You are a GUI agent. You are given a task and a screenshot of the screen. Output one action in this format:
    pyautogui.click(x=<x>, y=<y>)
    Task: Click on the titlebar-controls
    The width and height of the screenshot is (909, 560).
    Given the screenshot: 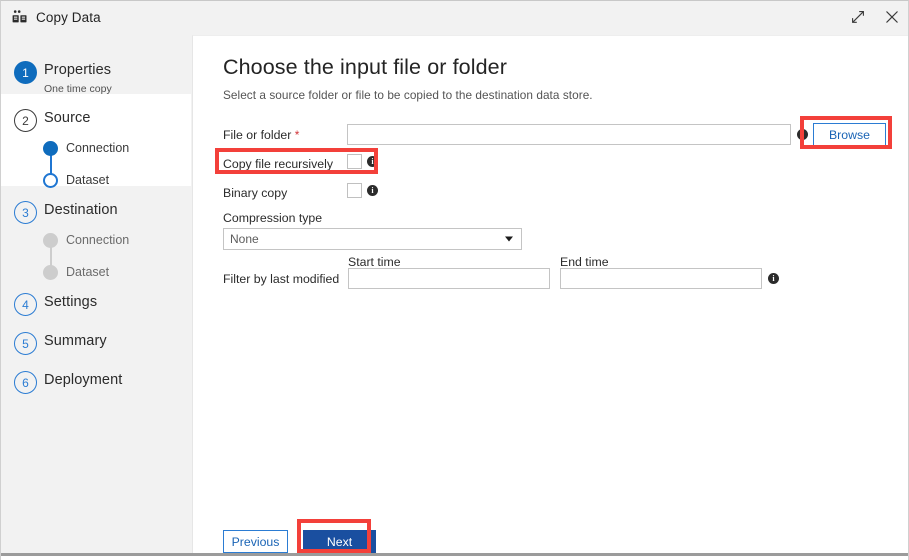 What is the action you would take?
    pyautogui.click(x=875, y=17)
    